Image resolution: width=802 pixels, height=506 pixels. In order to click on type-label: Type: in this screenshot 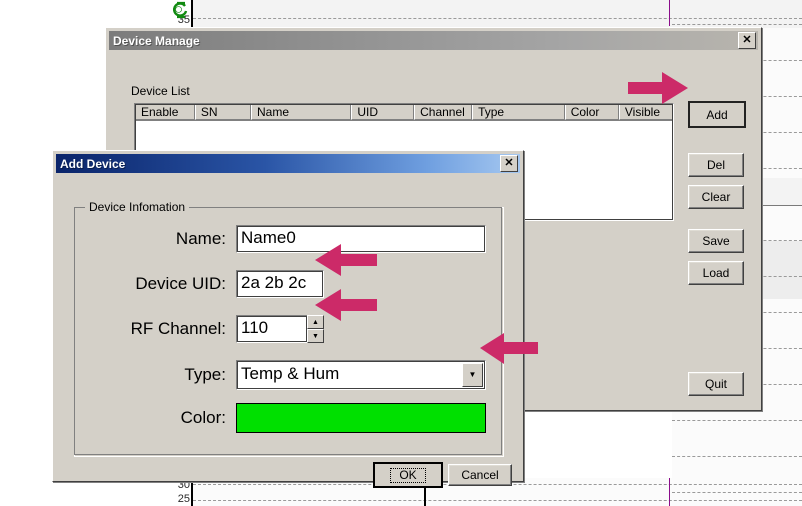, I will do `click(205, 374)`.